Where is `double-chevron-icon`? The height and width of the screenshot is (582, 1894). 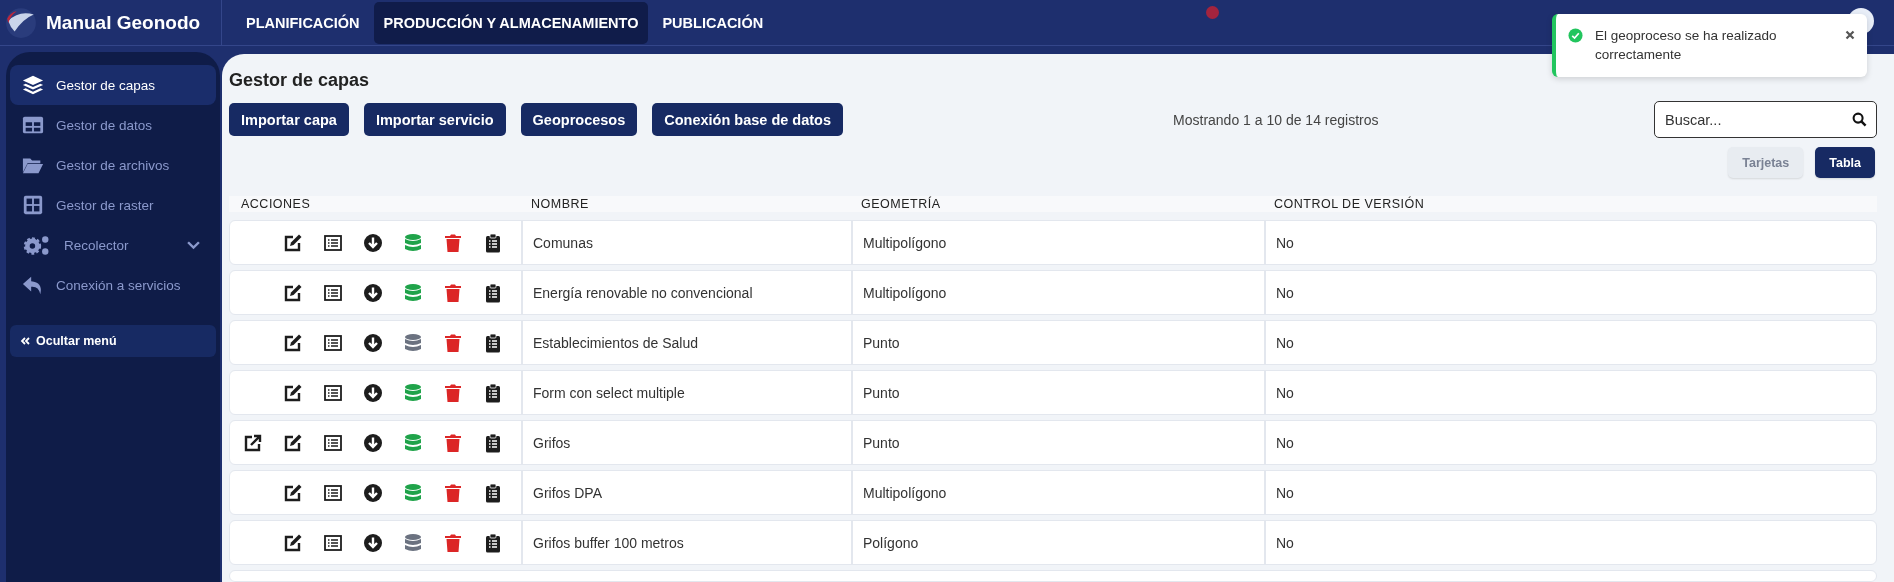 double-chevron-icon is located at coordinates (25, 341).